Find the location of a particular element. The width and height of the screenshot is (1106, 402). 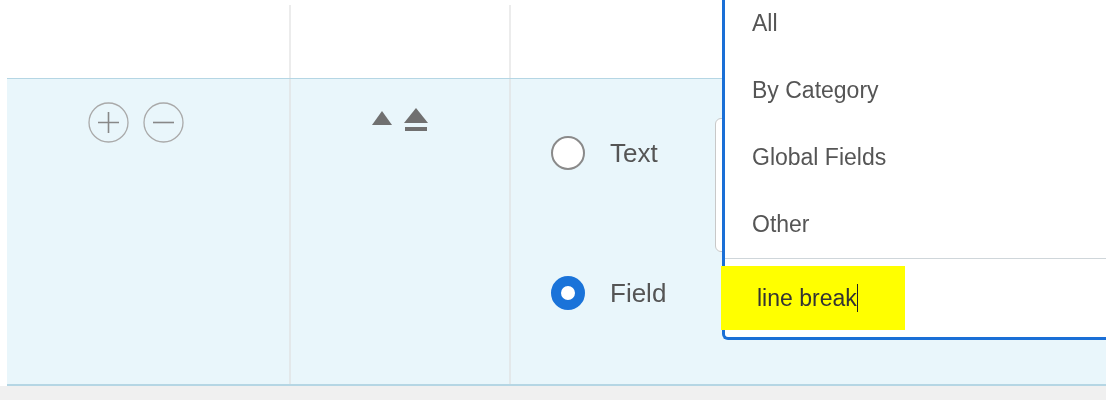

minus-icon is located at coordinates (163, 122).